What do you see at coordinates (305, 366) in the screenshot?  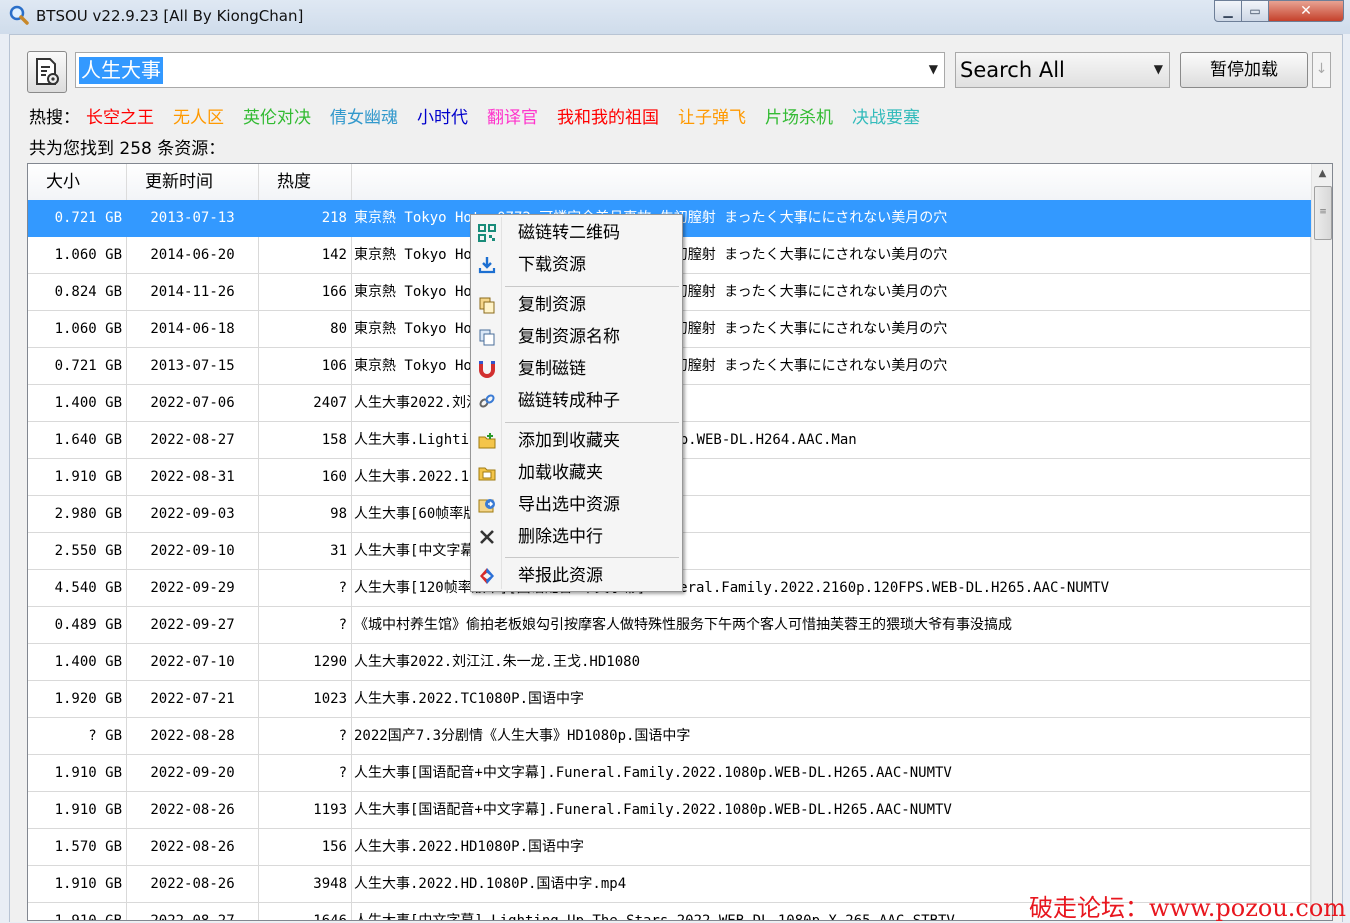 I see `heat-cell: 106` at bounding box center [305, 366].